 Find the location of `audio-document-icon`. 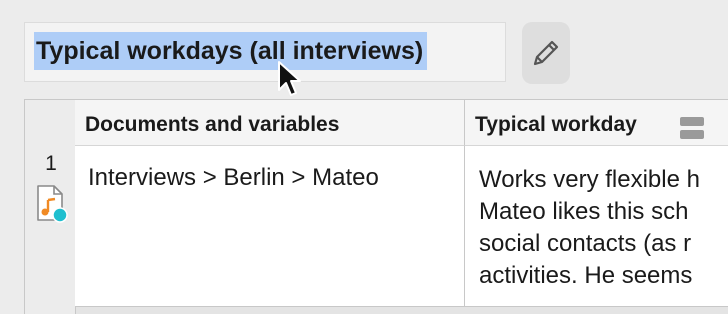

audio-document-icon is located at coordinates (52, 204).